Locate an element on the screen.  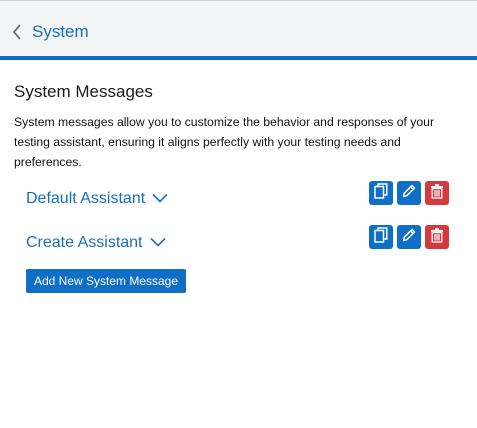
system-message-name: Default Assistant is located at coordinates (86, 198).